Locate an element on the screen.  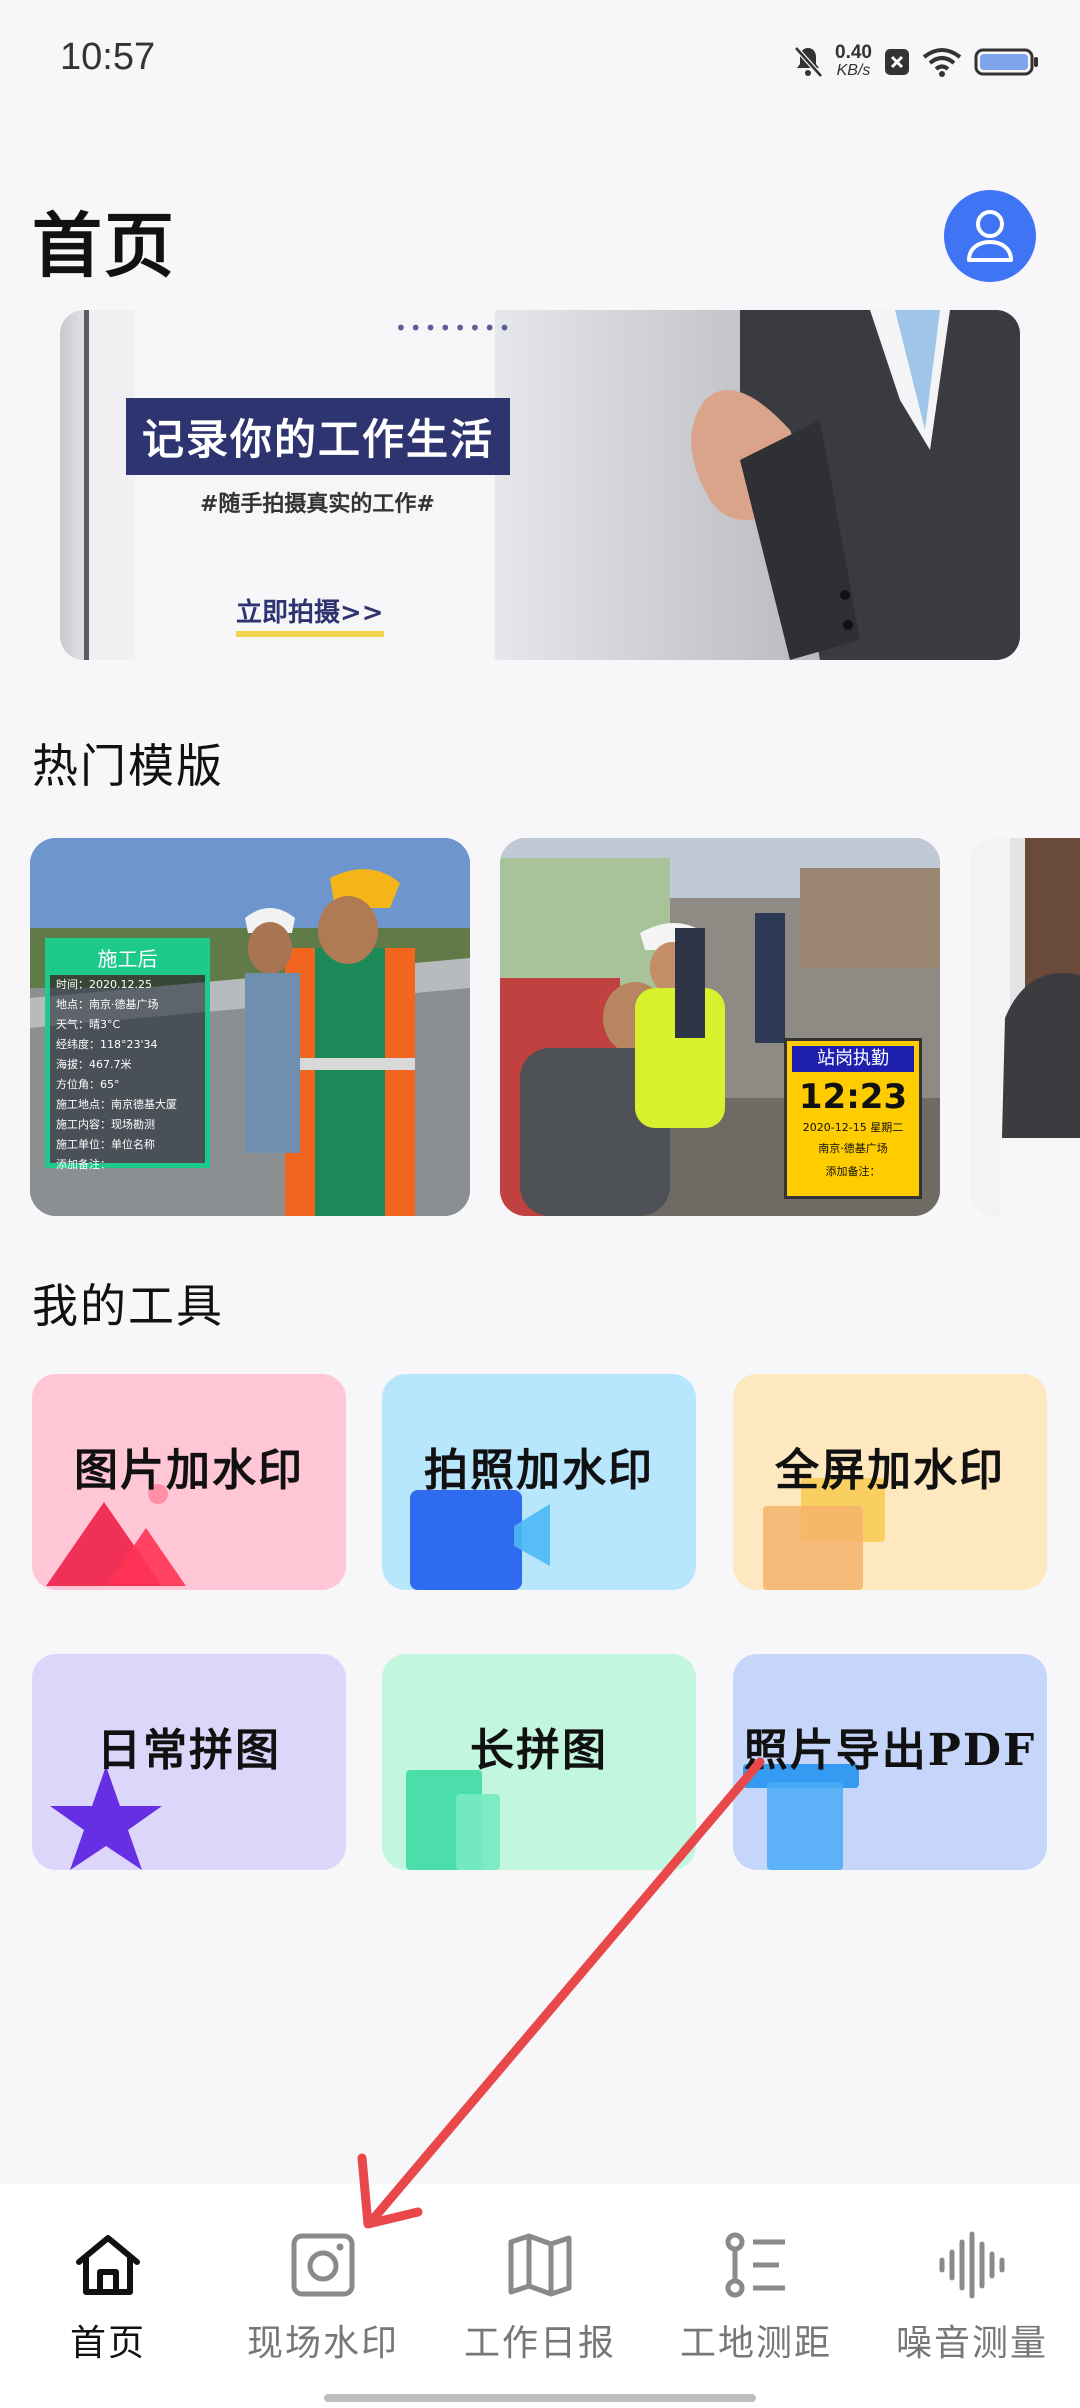
watermark-title: 站岗执勤 is located at coordinates (853, 1059).